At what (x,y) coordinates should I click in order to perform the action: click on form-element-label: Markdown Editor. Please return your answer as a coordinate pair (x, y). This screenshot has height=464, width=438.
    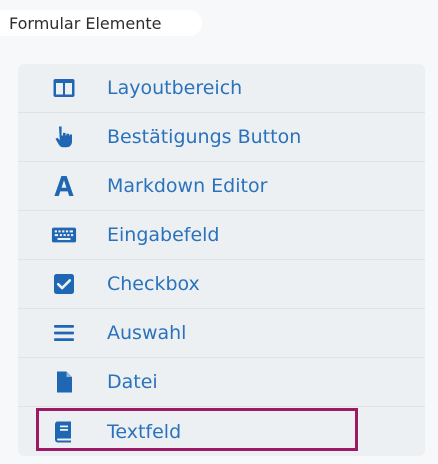
    Looking at the image, I should click on (187, 186).